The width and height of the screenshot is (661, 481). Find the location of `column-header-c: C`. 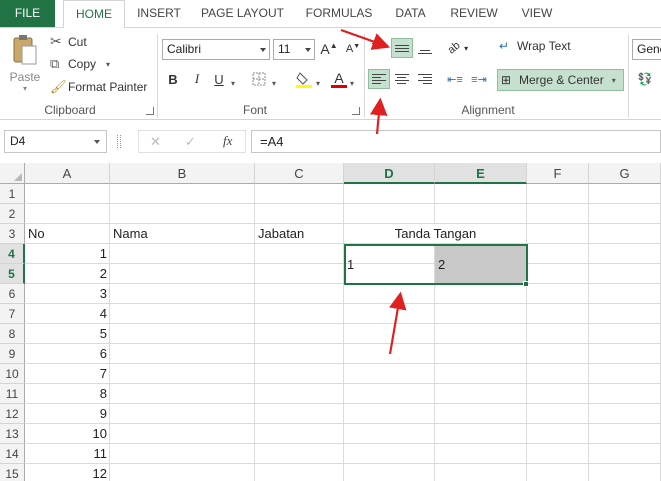

column-header-c: C is located at coordinates (299, 173).